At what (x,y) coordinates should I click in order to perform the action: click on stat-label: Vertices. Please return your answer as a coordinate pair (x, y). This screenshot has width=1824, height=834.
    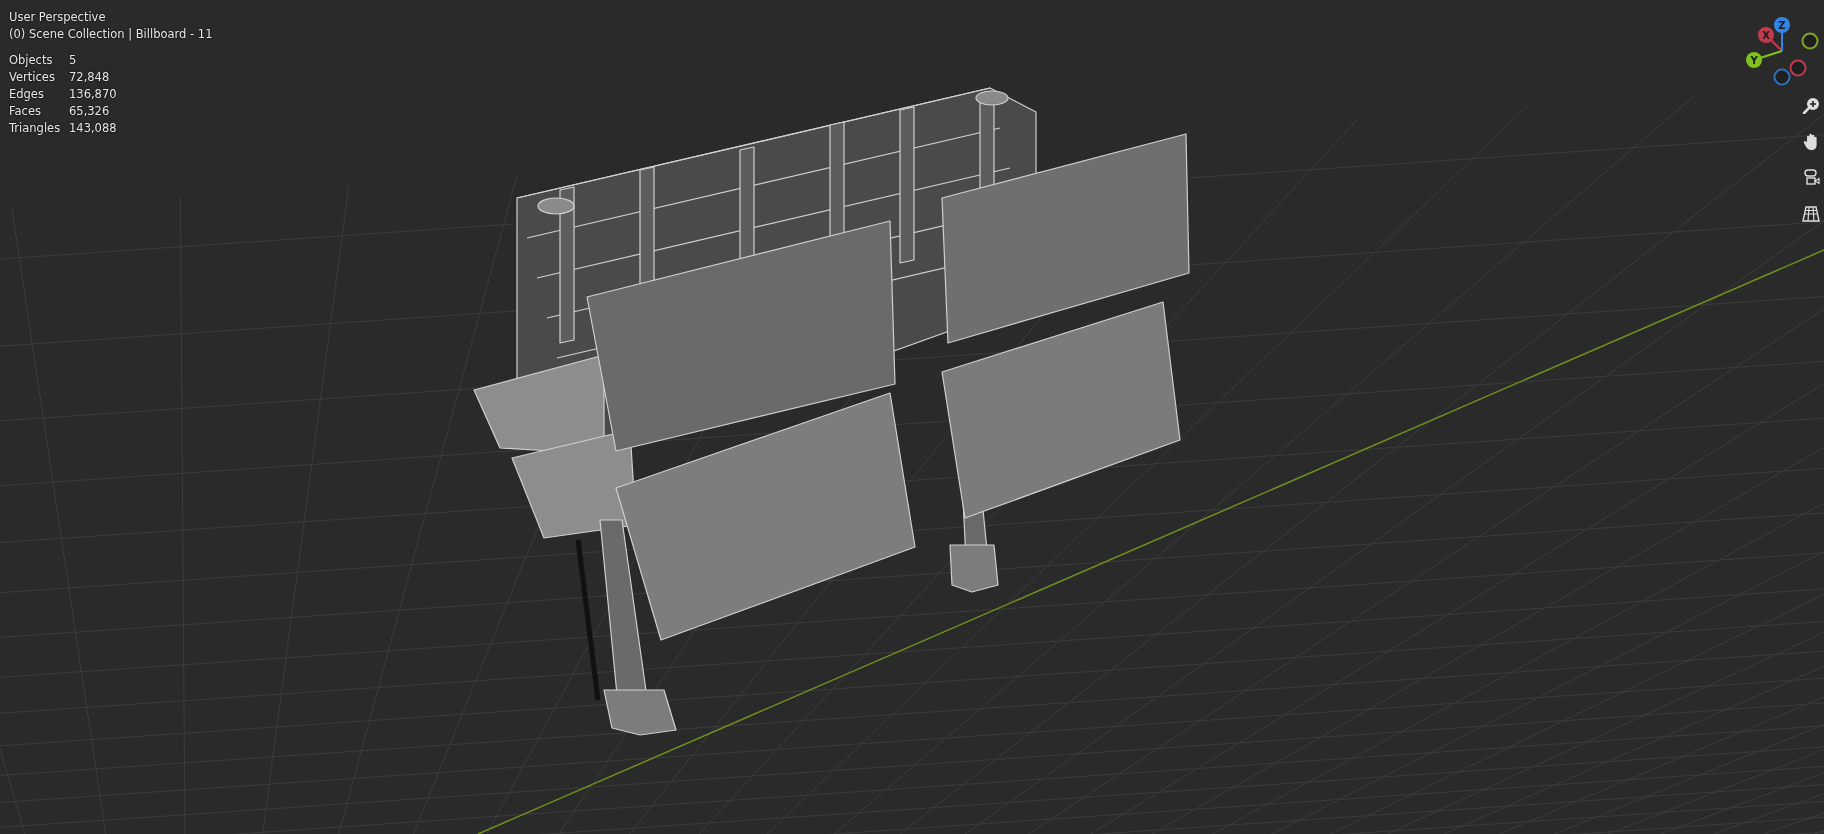
    Looking at the image, I should click on (32, 77).